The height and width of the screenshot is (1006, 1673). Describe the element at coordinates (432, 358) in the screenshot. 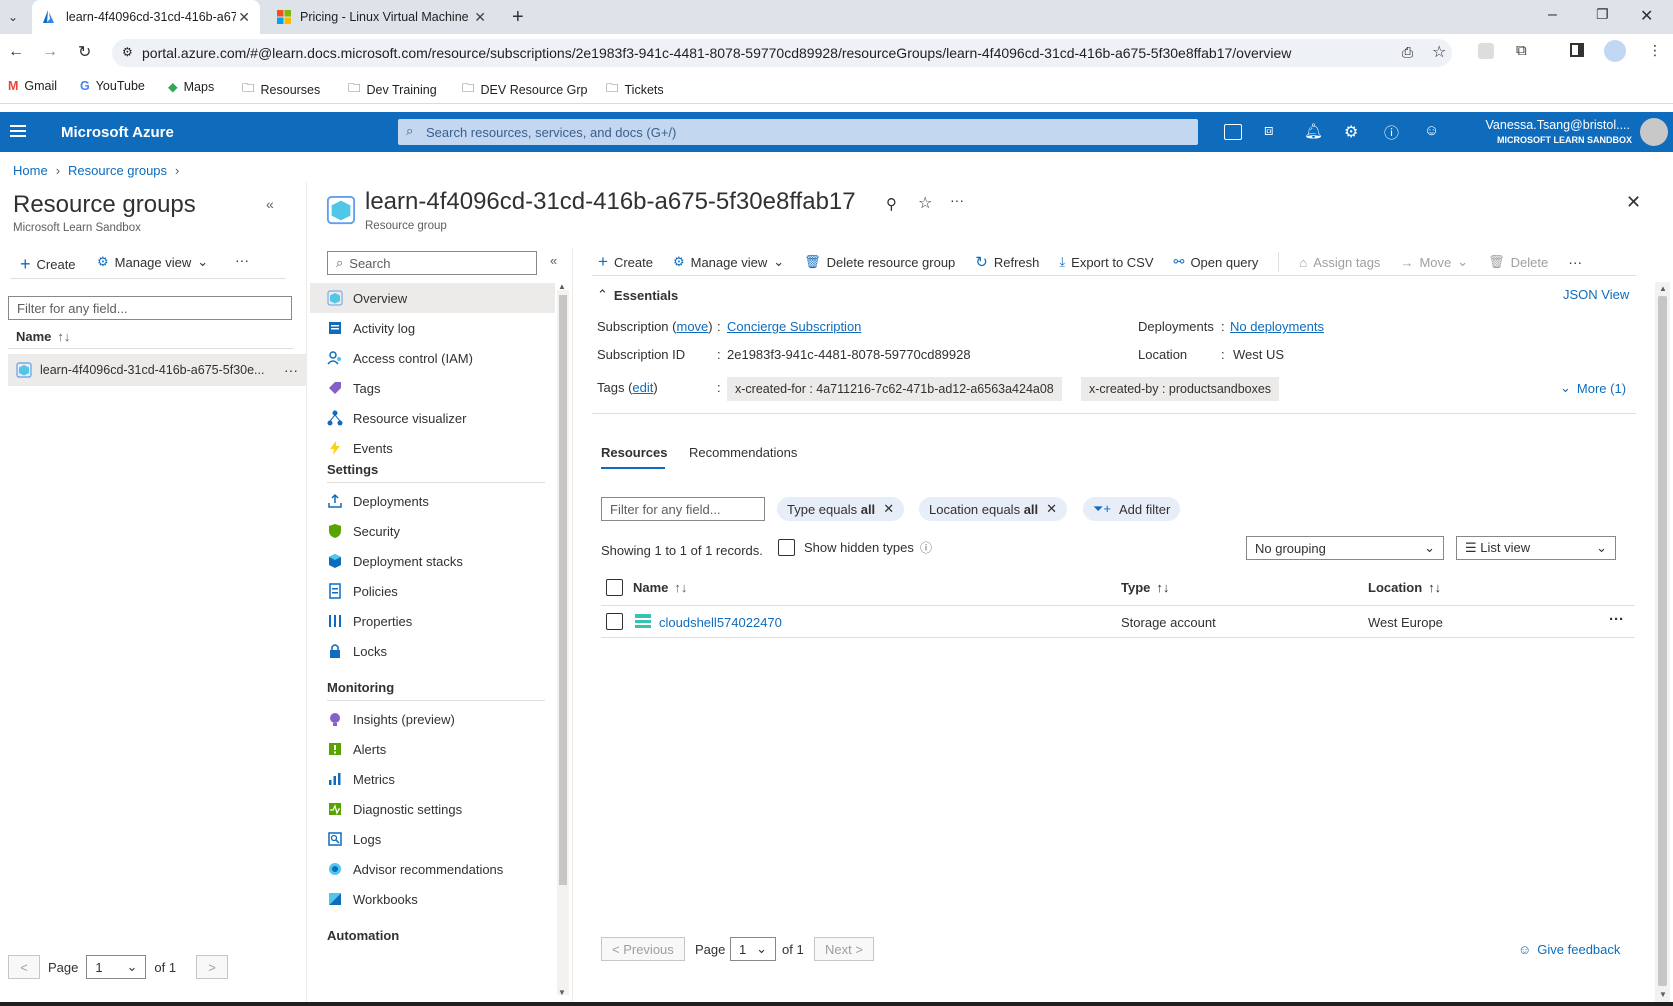

I see `nav-access-control: Access control (IAM)` at that location.